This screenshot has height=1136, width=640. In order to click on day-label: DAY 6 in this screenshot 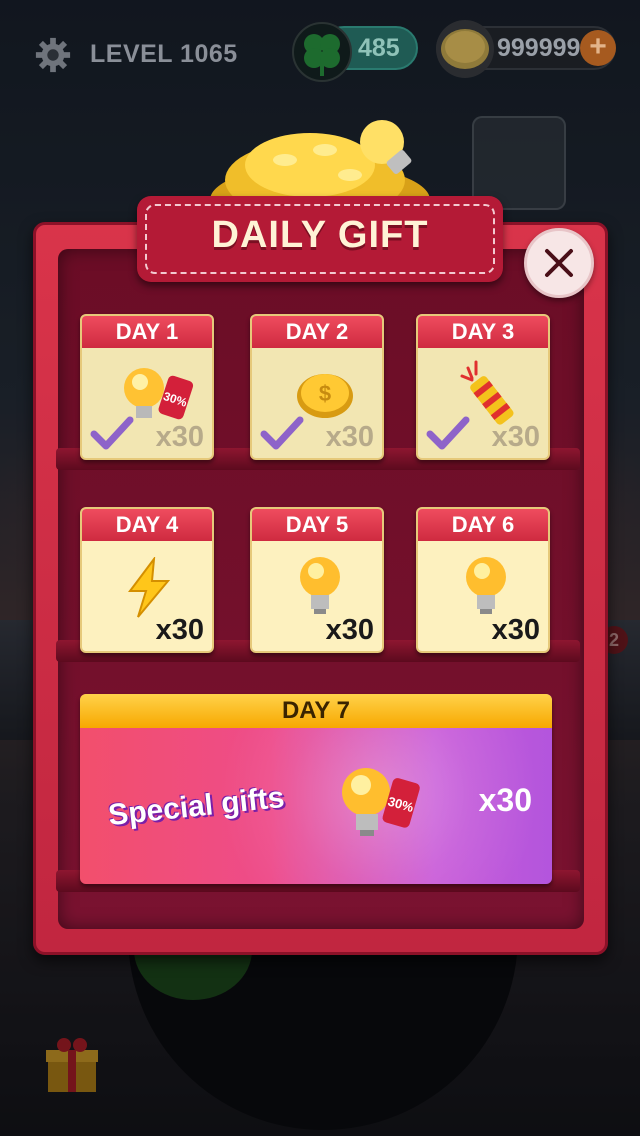, I will do `click(483, 525)`.